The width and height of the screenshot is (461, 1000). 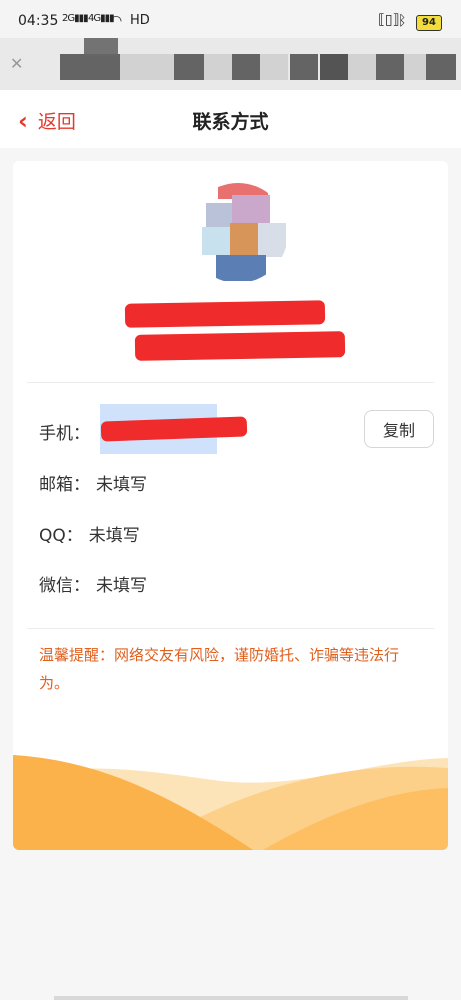 What do you see at coordinates (64, 485) in the screenshot?
I see `email-label: 邮箱：` at bounding box center [64, 485].